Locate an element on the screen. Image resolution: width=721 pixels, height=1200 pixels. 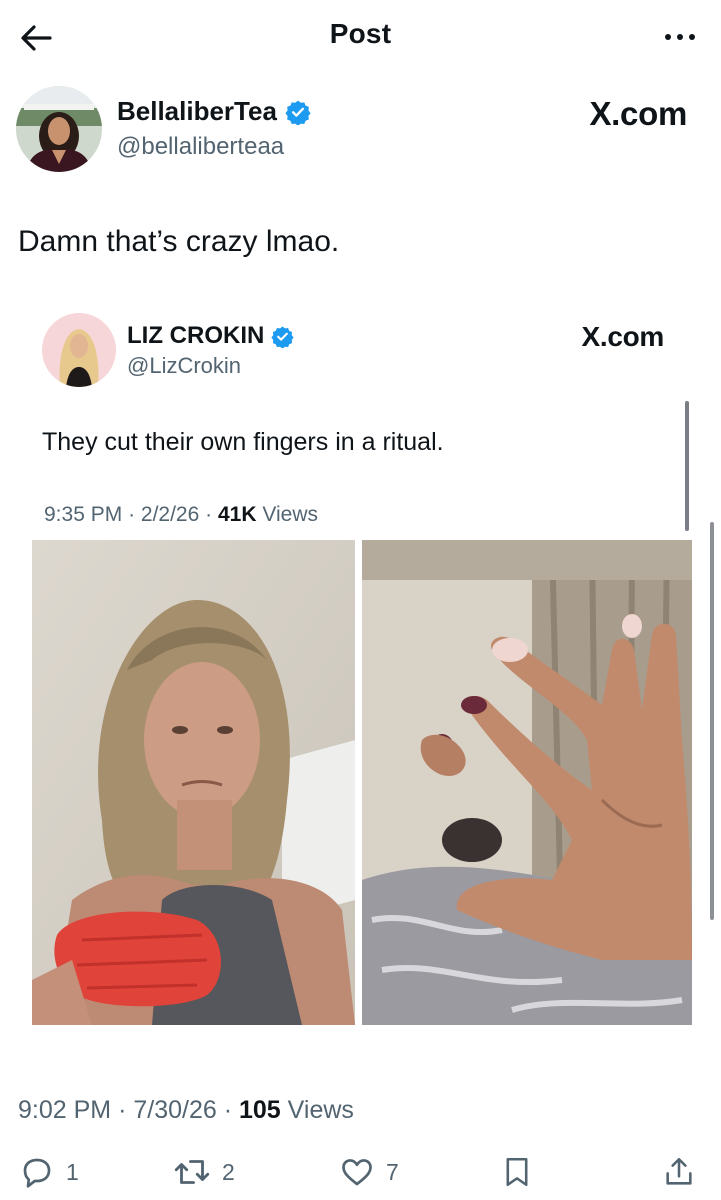
post-meta: 9:02 PM · 7/30/26 · 105 Views is located at coordinates (186, 1110).